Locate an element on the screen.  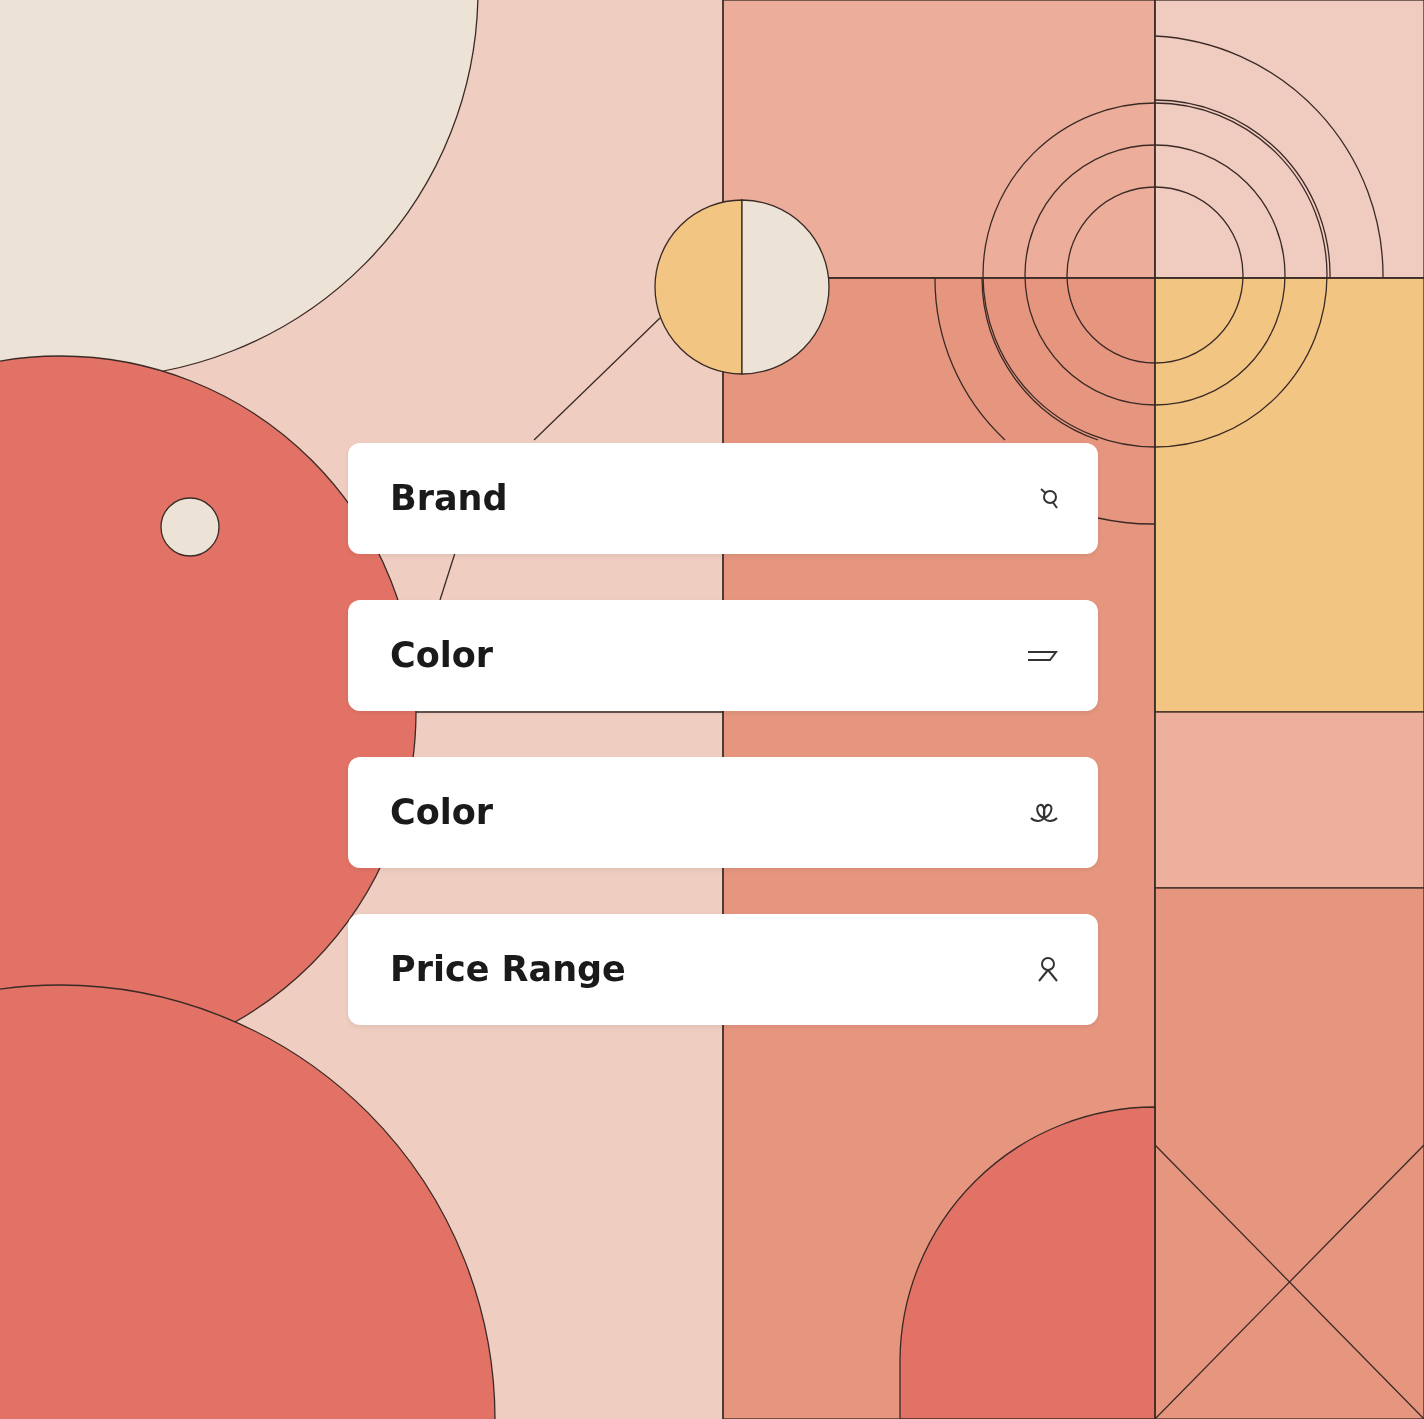
filter-option: Price Range is located at coordinates (723, 969).